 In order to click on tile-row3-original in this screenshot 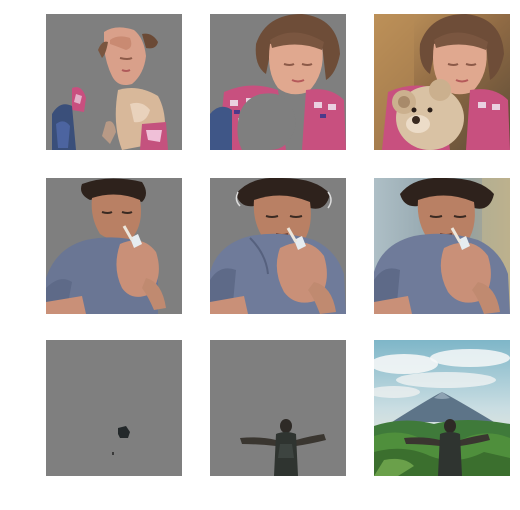, I will do `click(442, 408)`.